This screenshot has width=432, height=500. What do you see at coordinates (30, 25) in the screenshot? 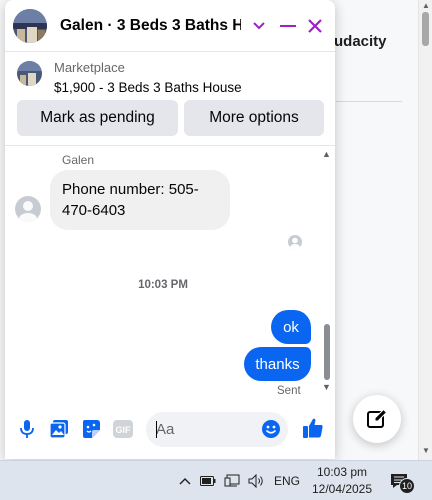
I see `contact-avatar` at bounding box center [30, 25].